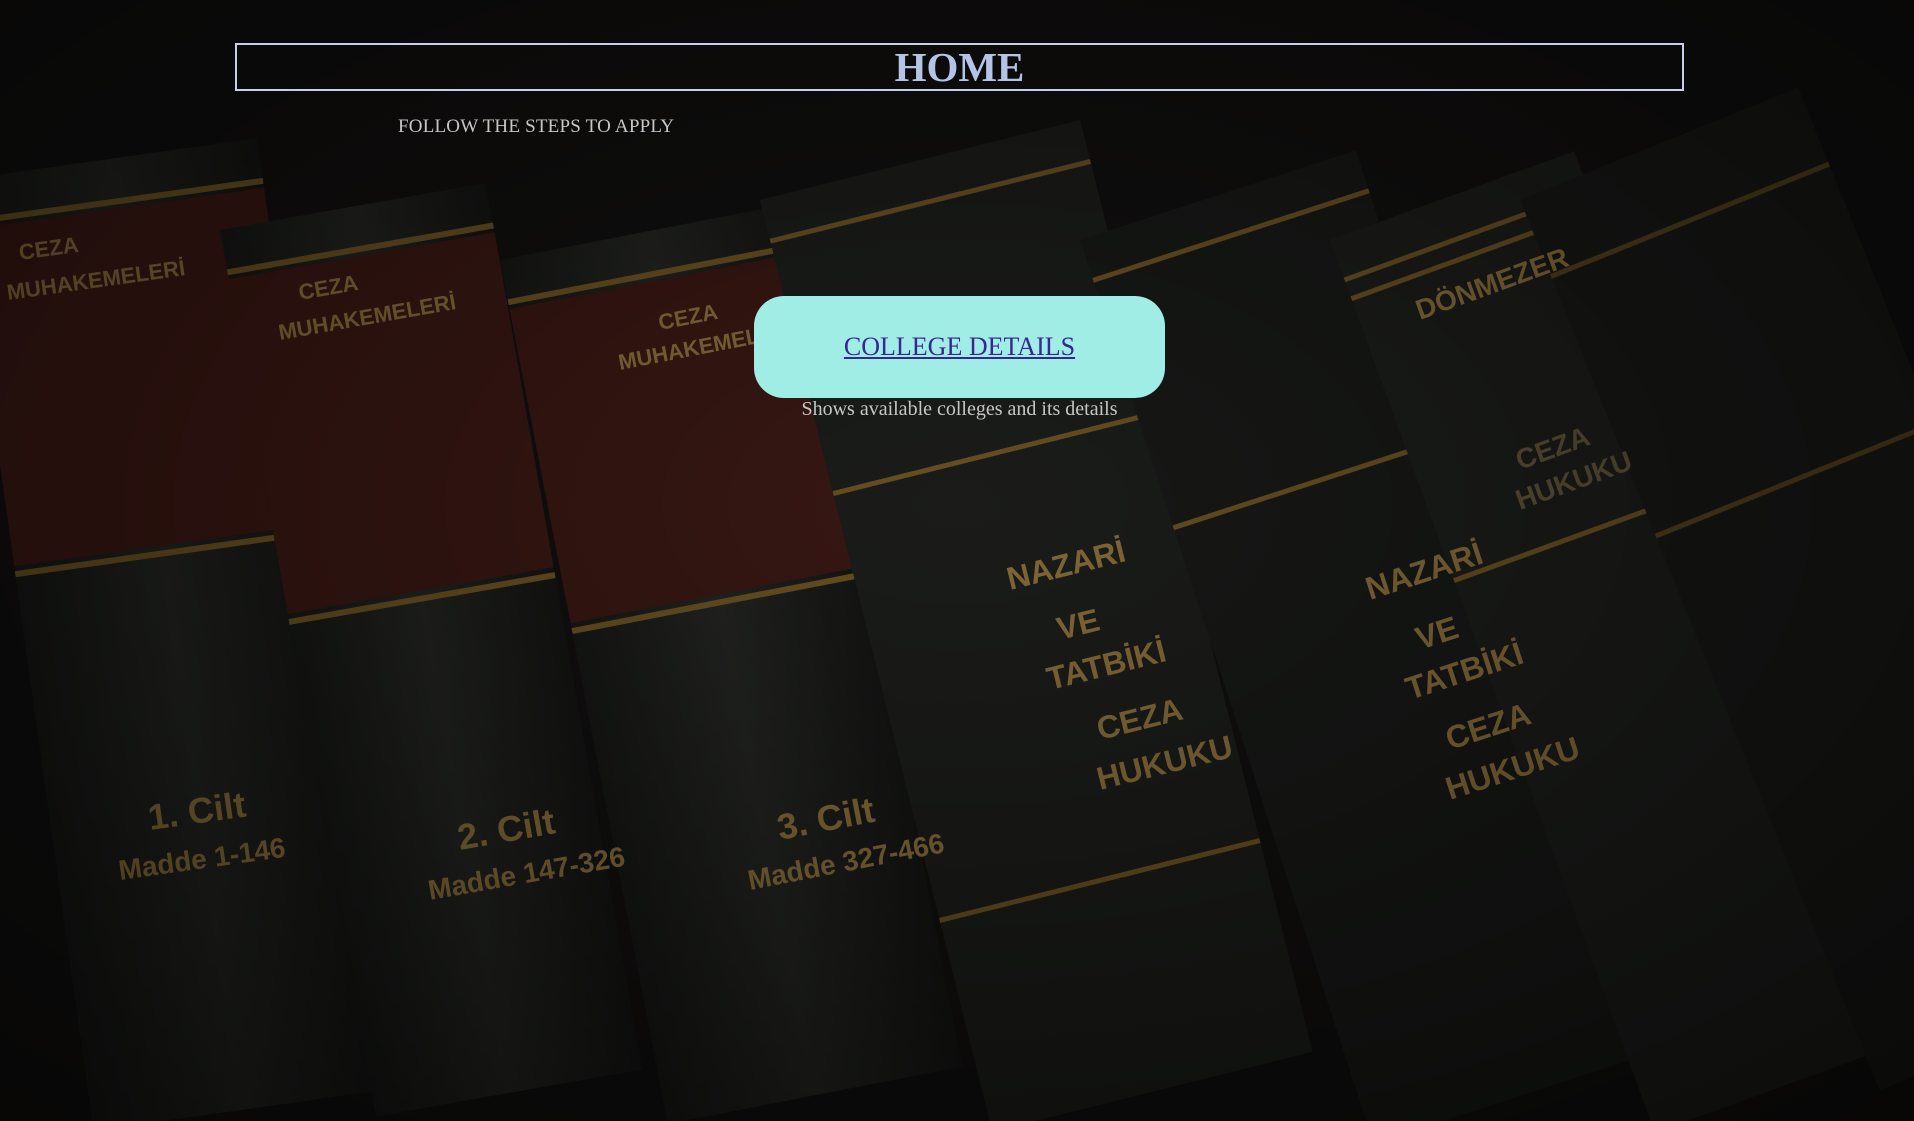 The height and width of the screenshot is (1121, 1914). I want to click on home-header: HOME, so click(959, 67).